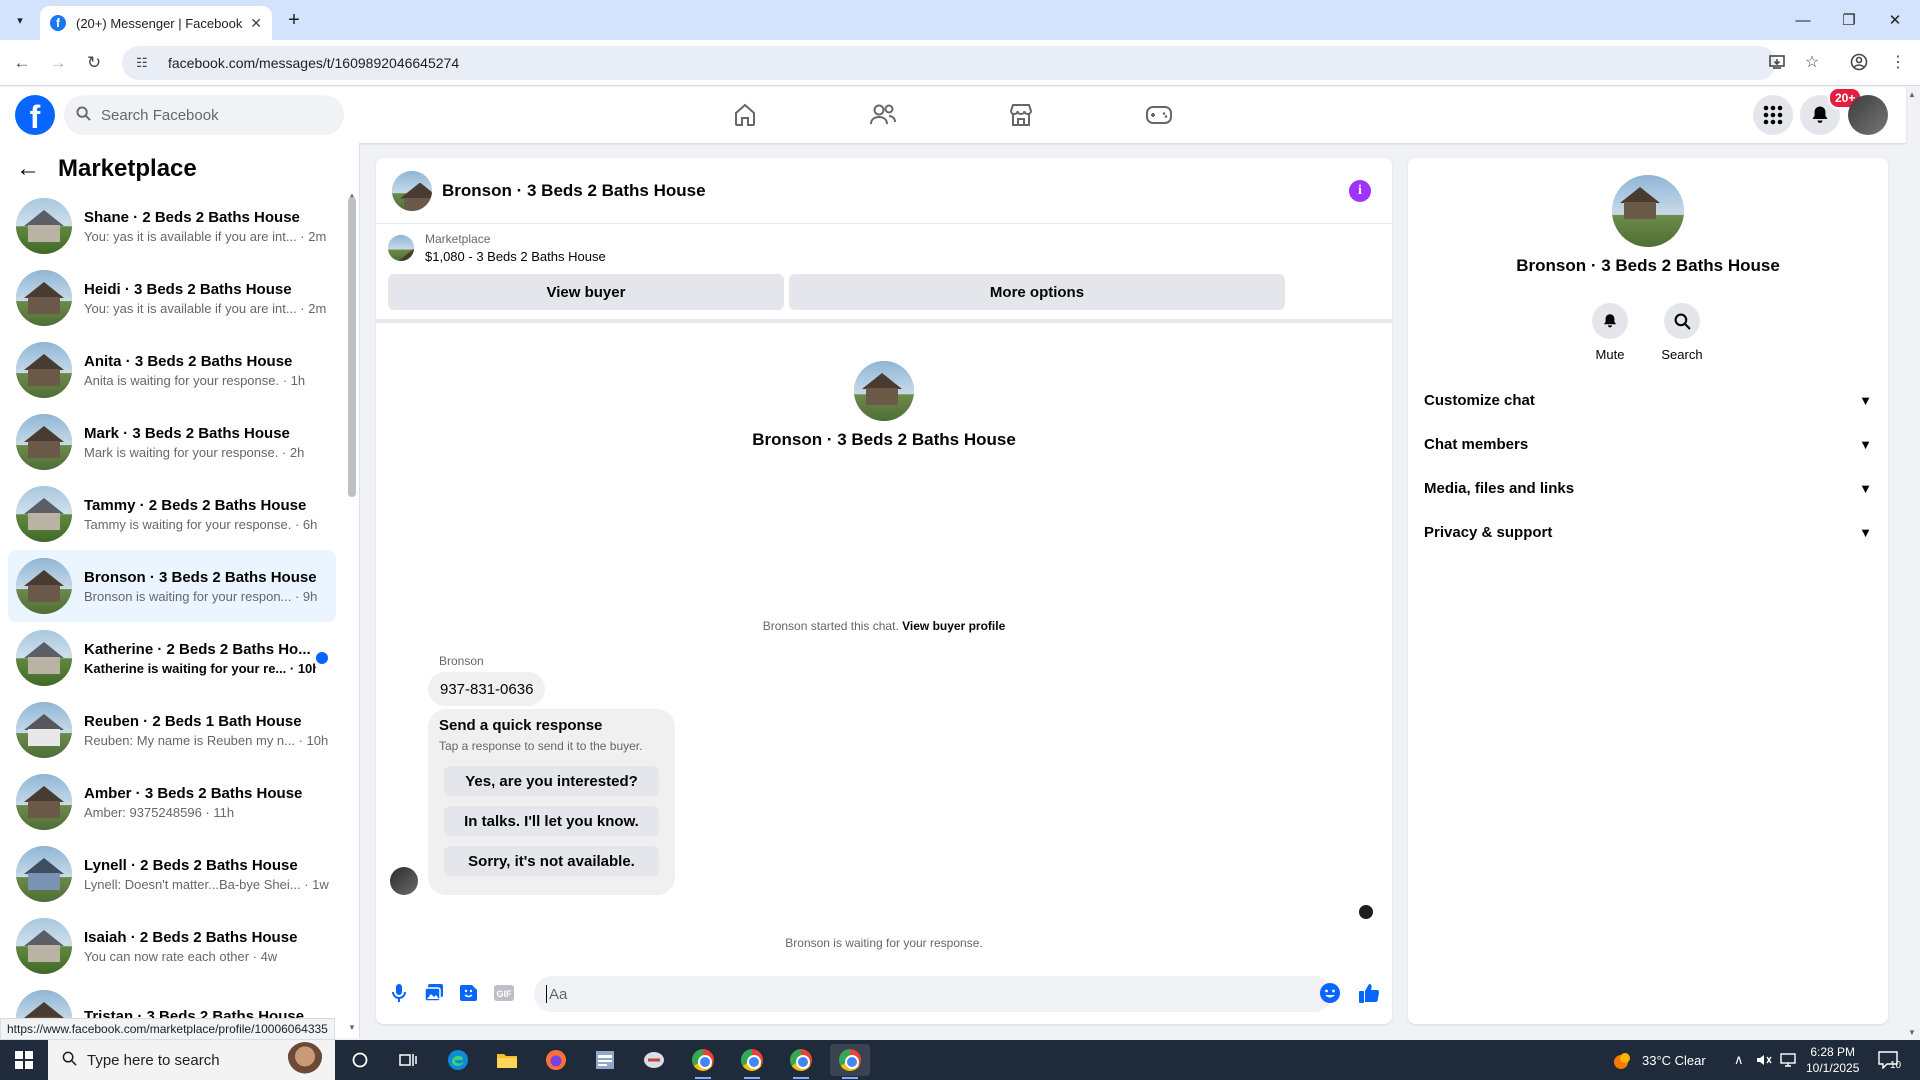  I want to click on install-app-icon, so click(1777, 62).